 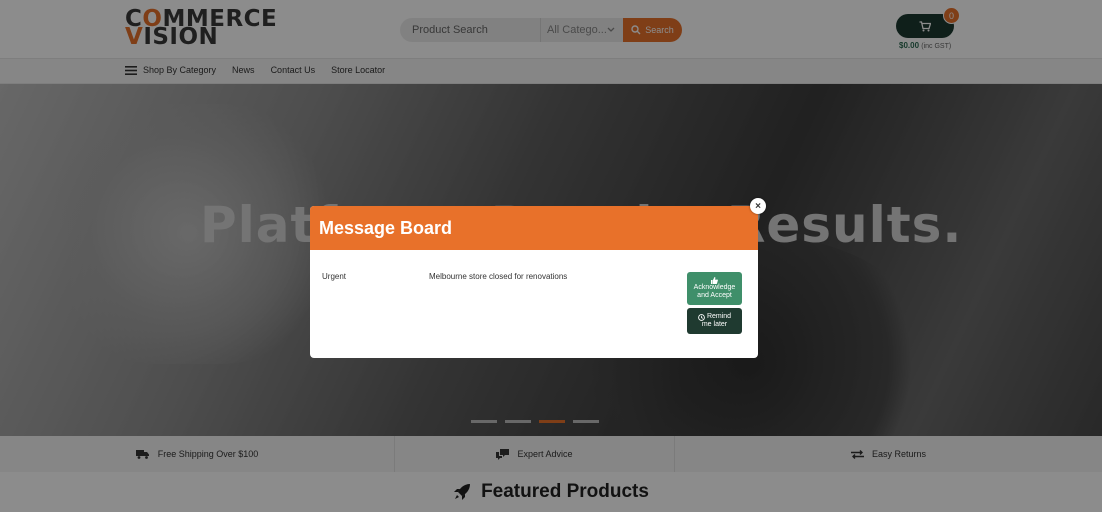 I want to click on accept-button-label: and Accept, so click(x=714, y=295).